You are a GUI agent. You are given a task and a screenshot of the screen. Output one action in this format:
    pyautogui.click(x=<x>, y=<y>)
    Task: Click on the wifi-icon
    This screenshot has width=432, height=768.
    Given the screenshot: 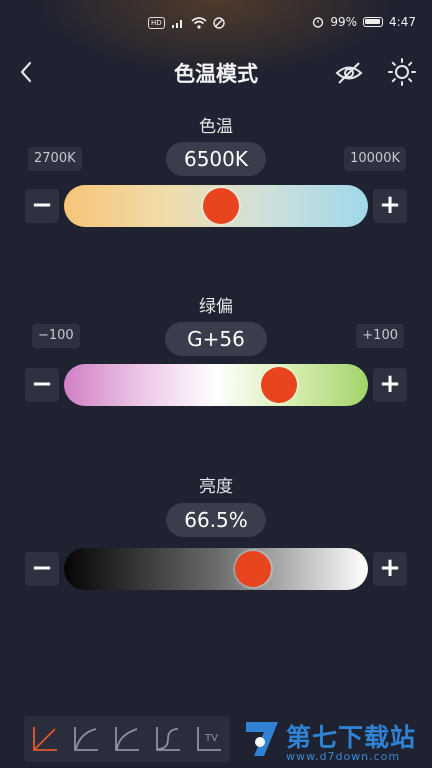 What is the action you would take?
    pyautogui.click(x=199, y=23)
    